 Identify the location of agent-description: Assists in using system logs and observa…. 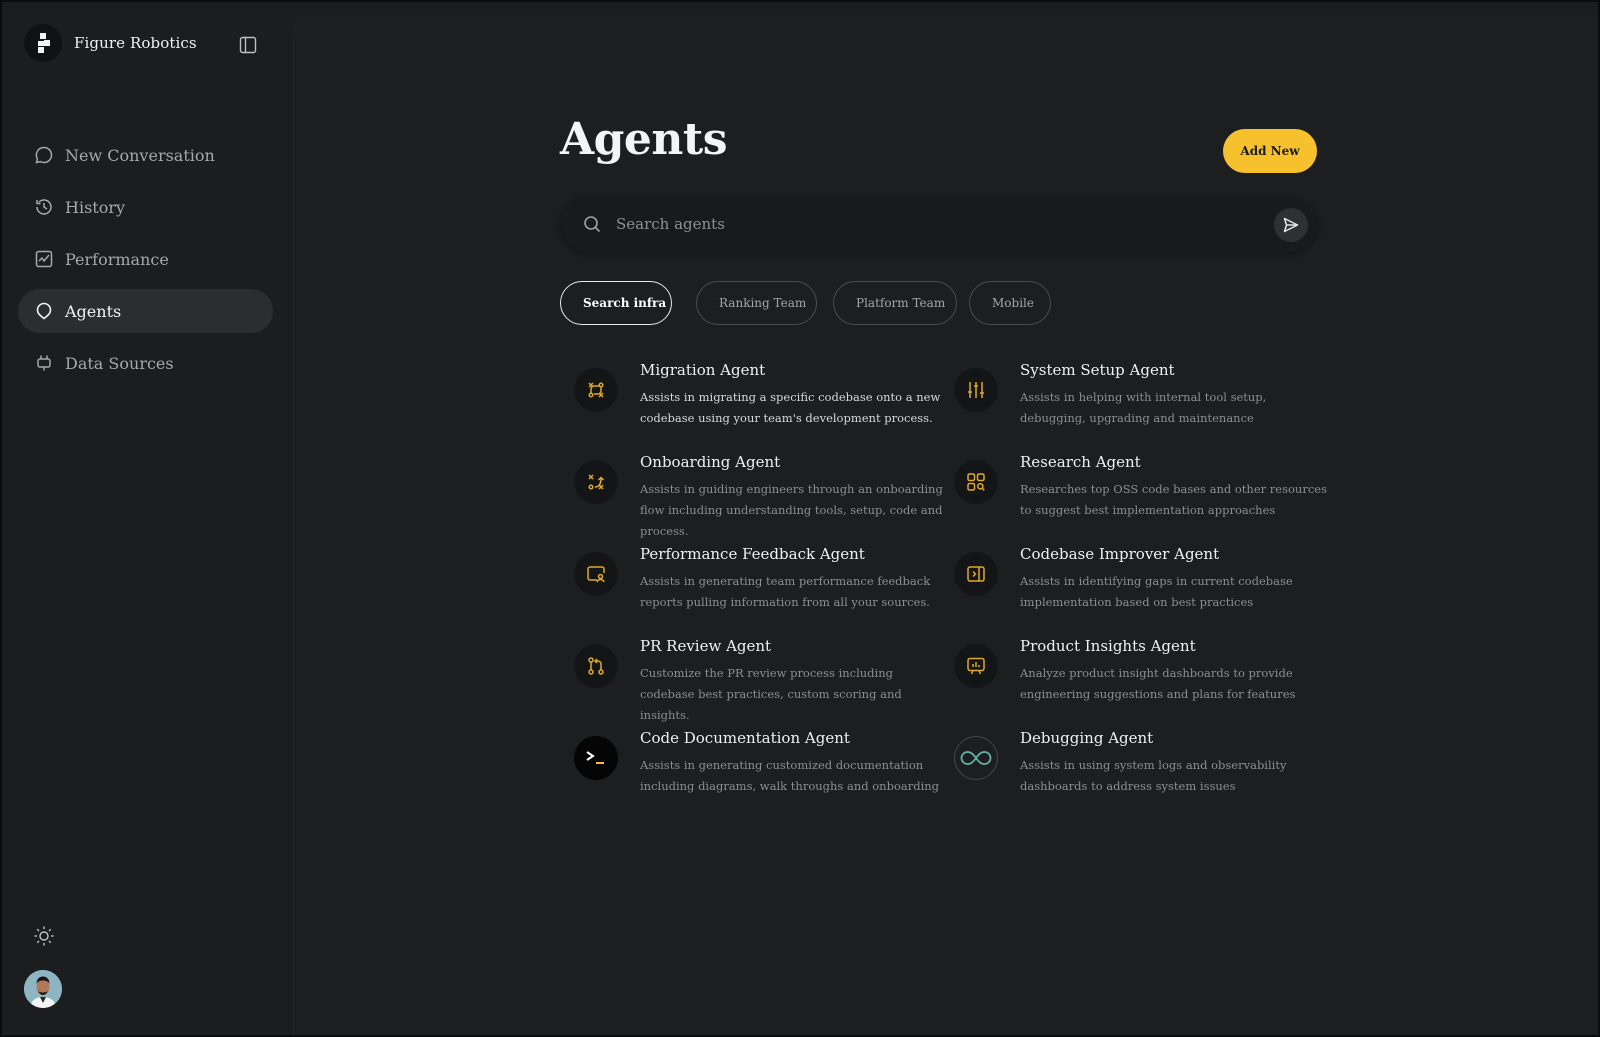
(1153, 775).